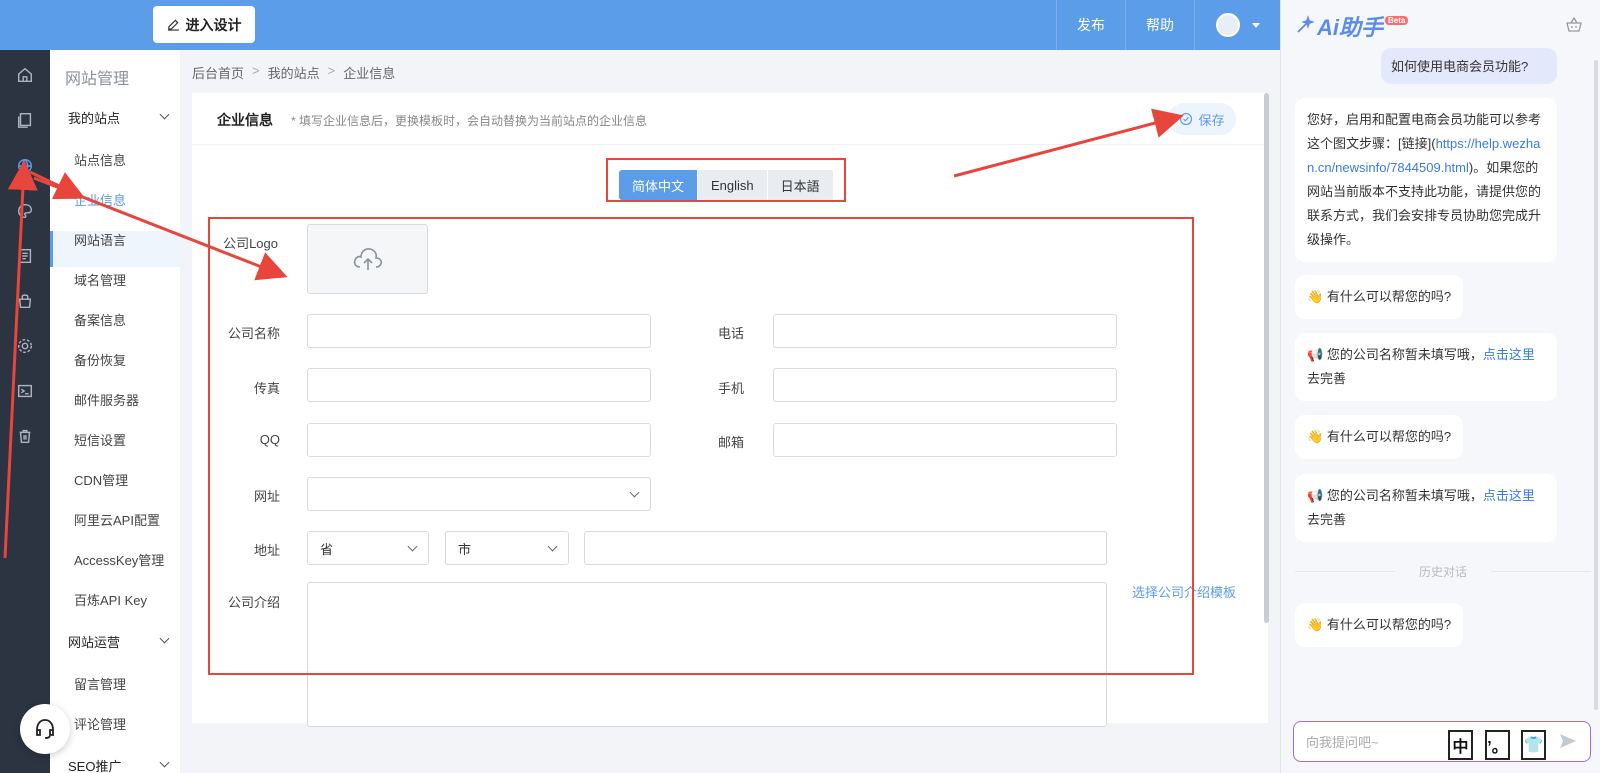 This screenshot has width=1600, height=773. Describe the element at coordinates (479, 331) in the screenshot. I see `company-name-input` at that location.